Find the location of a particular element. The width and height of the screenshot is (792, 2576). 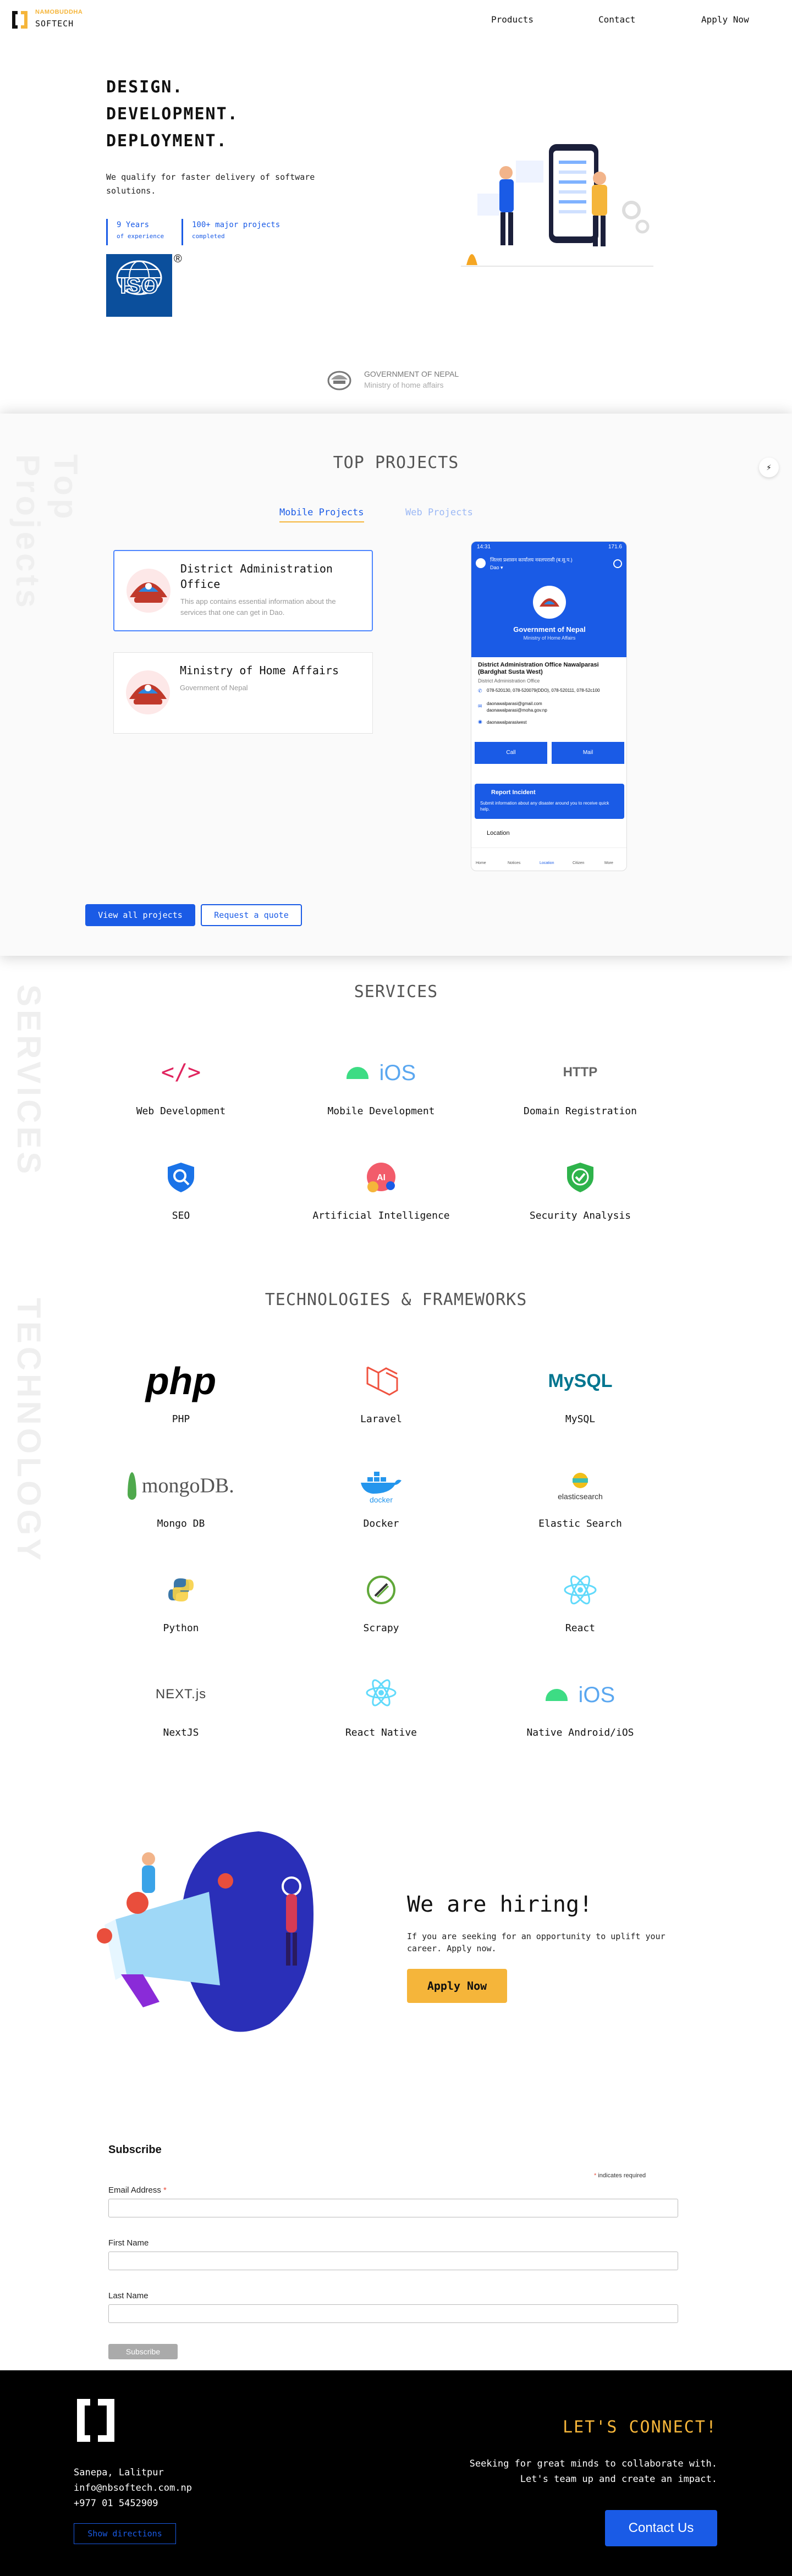

mail-icon: ✉ is located at coordinates (480, 706).